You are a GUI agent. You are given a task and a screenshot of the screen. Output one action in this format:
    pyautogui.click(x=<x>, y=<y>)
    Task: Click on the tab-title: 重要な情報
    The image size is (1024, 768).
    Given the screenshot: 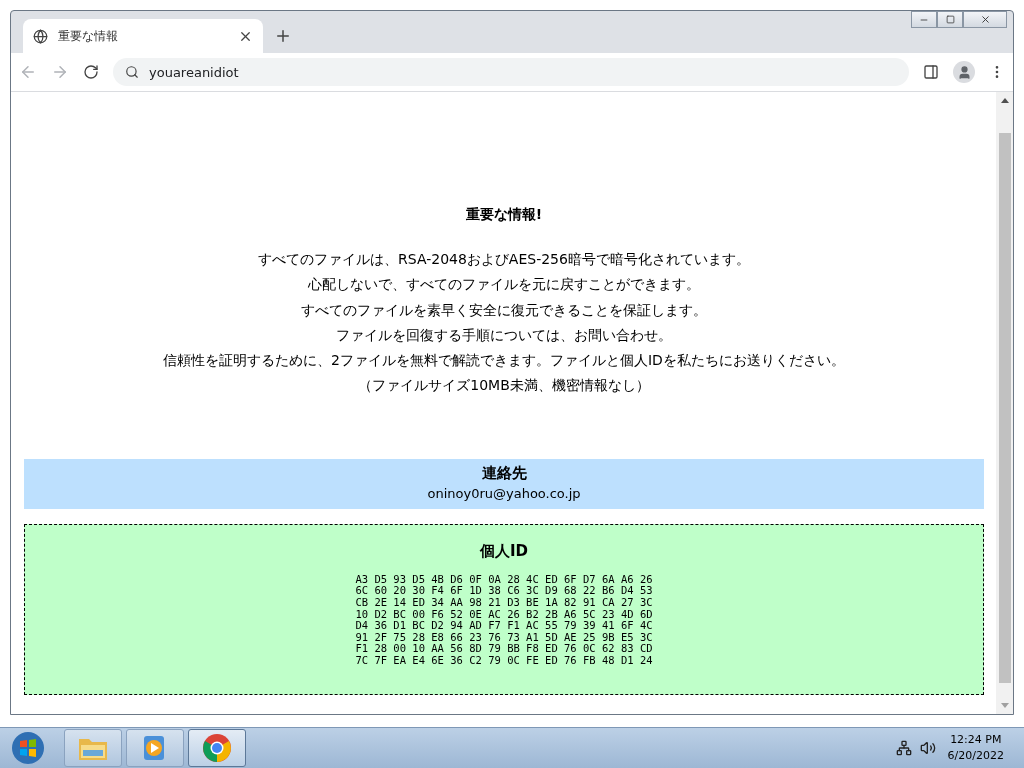 What is the action you would take?
    pyautogui.click(x=88, y=36)
    